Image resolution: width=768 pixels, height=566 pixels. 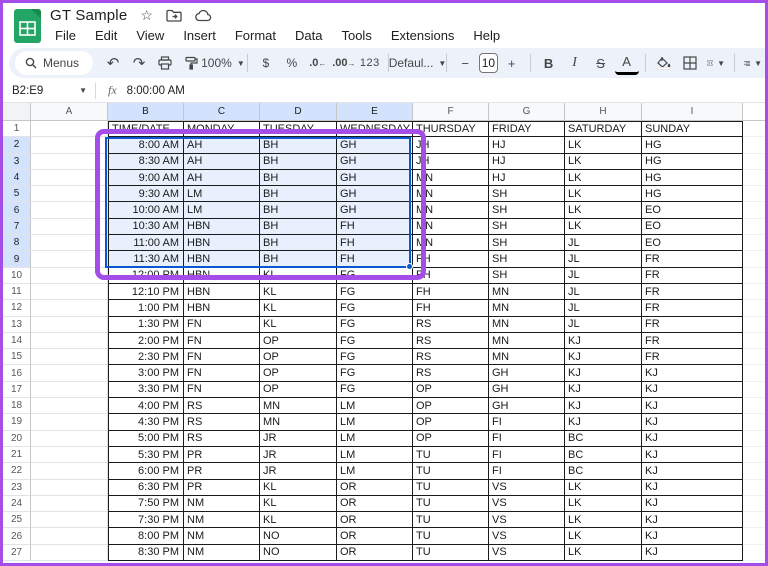 What do you see at coordinates (203, 15) in the screenshot?
I see `cloud-status-icon` at bounding box center [203, 15].